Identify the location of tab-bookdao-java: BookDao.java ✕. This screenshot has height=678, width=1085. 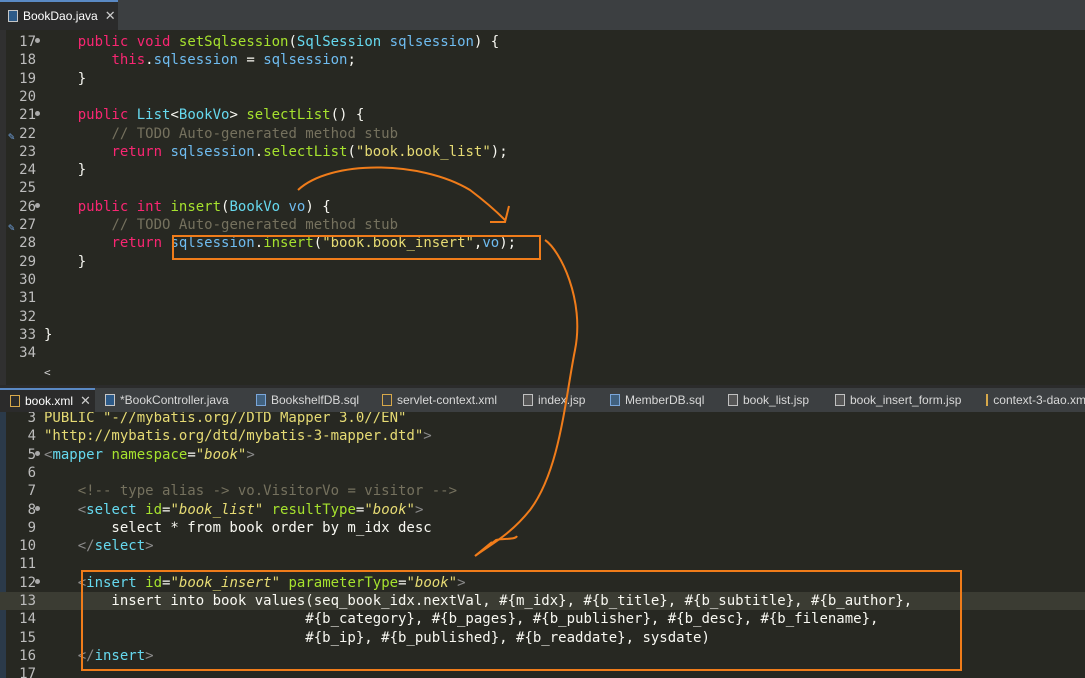
(59, 15).